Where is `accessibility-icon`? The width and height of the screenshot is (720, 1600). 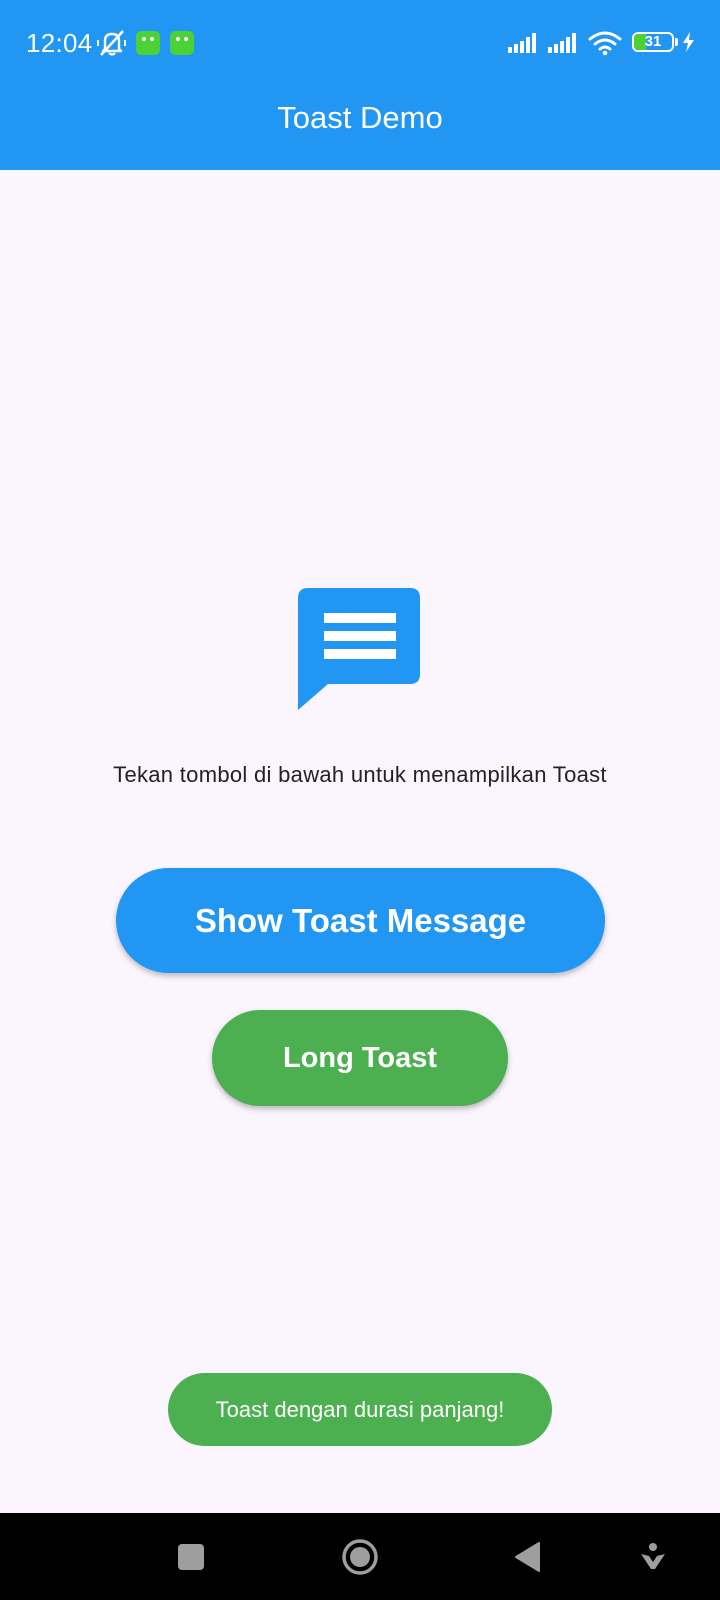 accessibility-icon is located at coordinates (653, 1555).